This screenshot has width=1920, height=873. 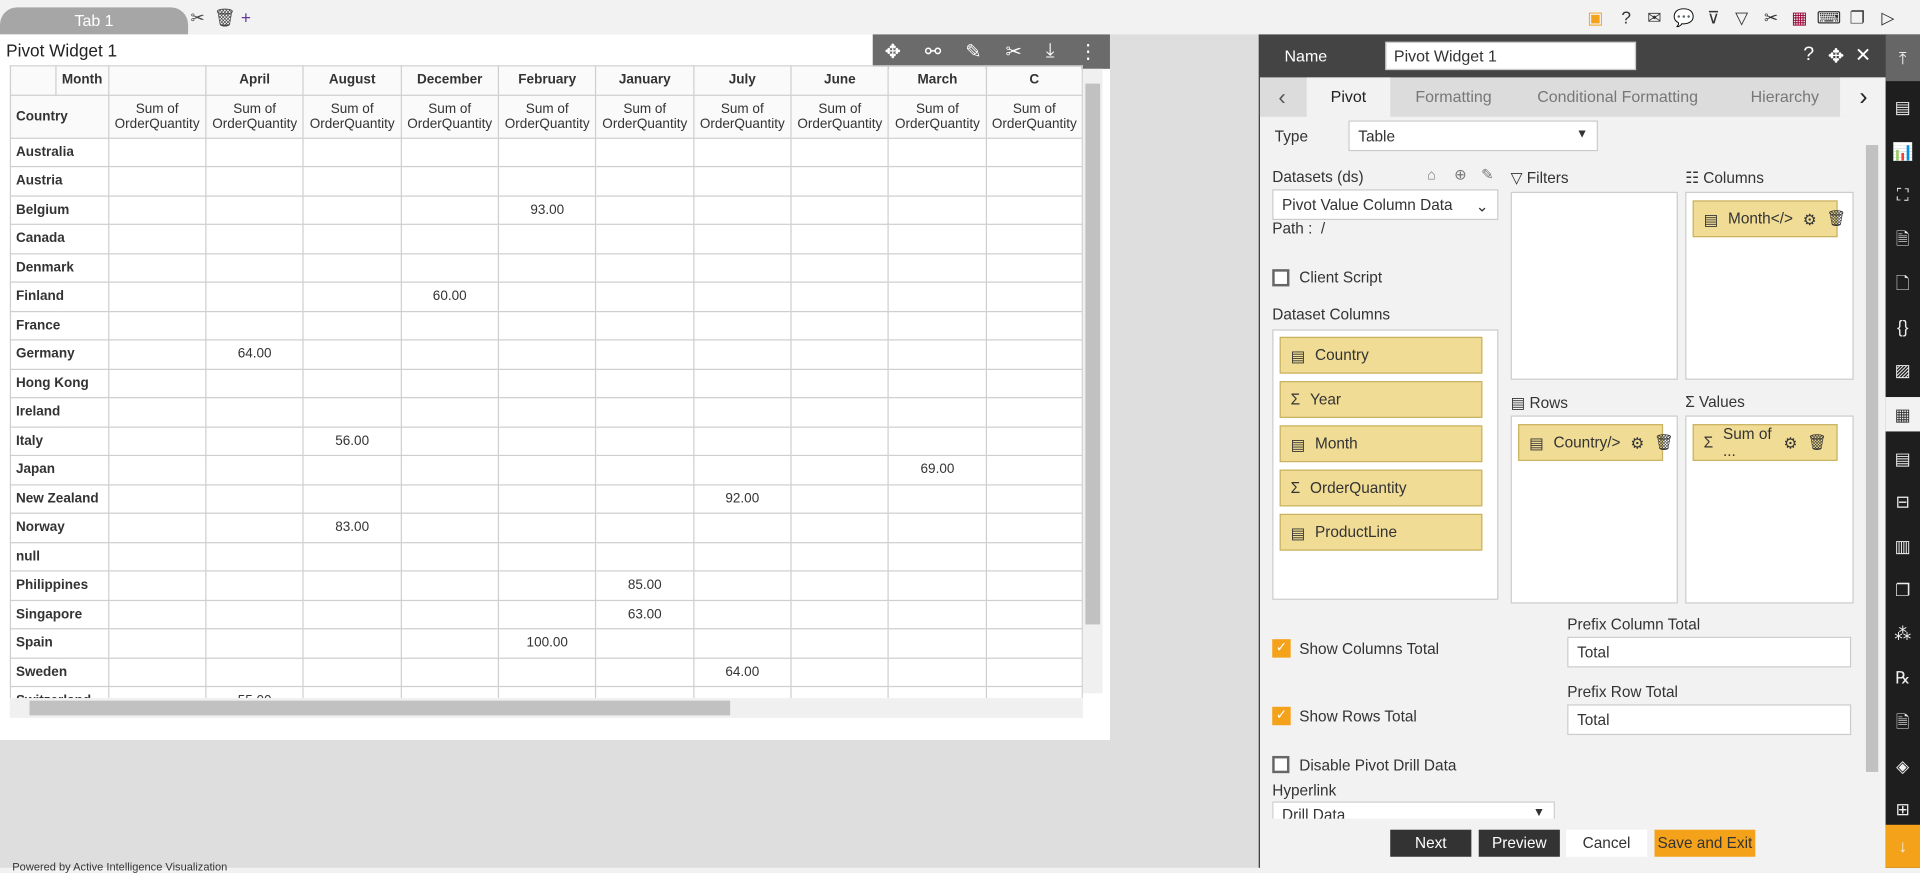 What do you see at coordinates (546, 708) in the screenshot?
I see `horizontal-scrollbar` at bounding box center [546, 708].